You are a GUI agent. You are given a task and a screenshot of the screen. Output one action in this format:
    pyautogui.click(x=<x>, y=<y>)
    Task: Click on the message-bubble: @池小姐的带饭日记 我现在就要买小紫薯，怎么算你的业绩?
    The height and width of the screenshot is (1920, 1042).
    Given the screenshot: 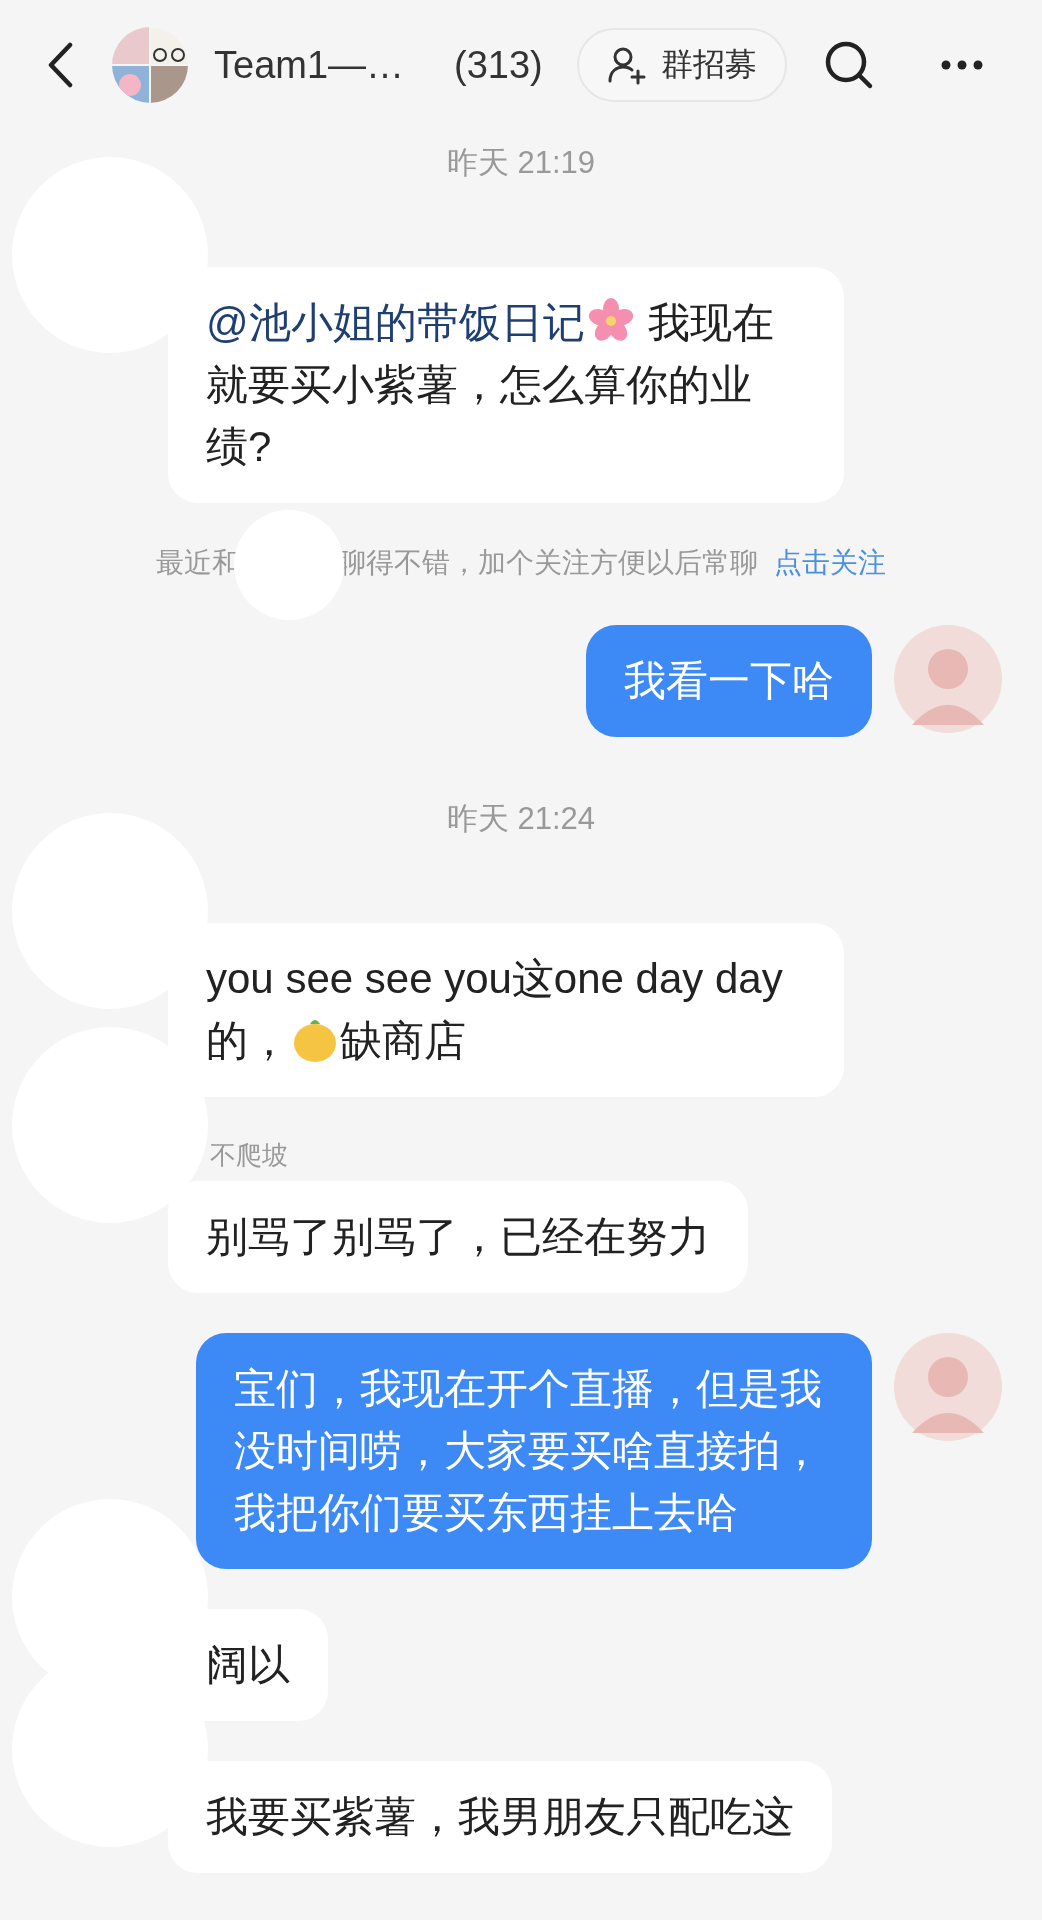 What is the action you would take?
    pyautogui.click(x=506, y=385)
    